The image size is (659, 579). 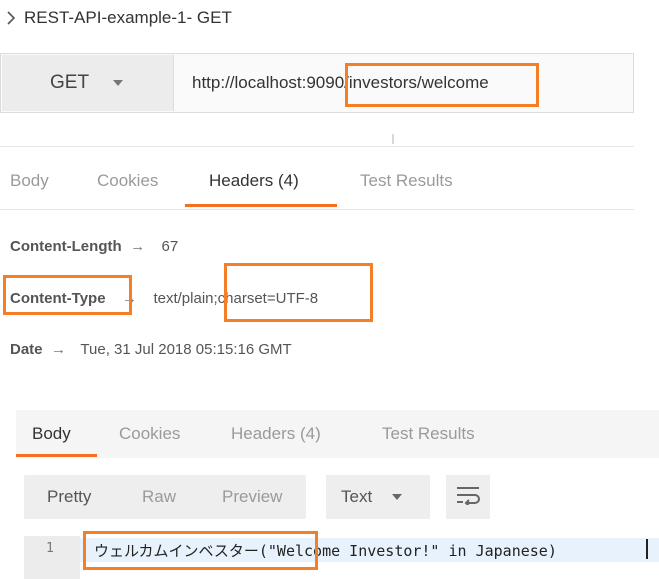 I want to click on header-row: Content-Length → 67, so click(x=94, y=247).